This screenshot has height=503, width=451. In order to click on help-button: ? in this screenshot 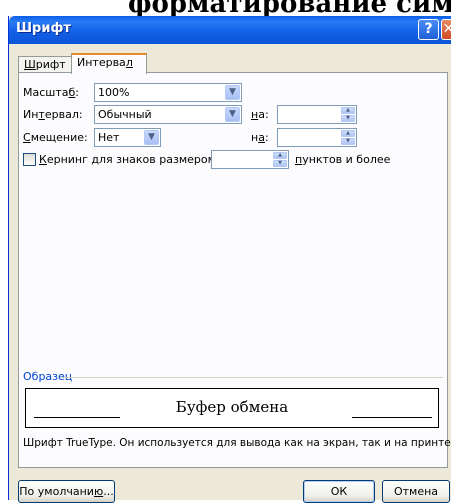, I will do `click(428, 29)`.